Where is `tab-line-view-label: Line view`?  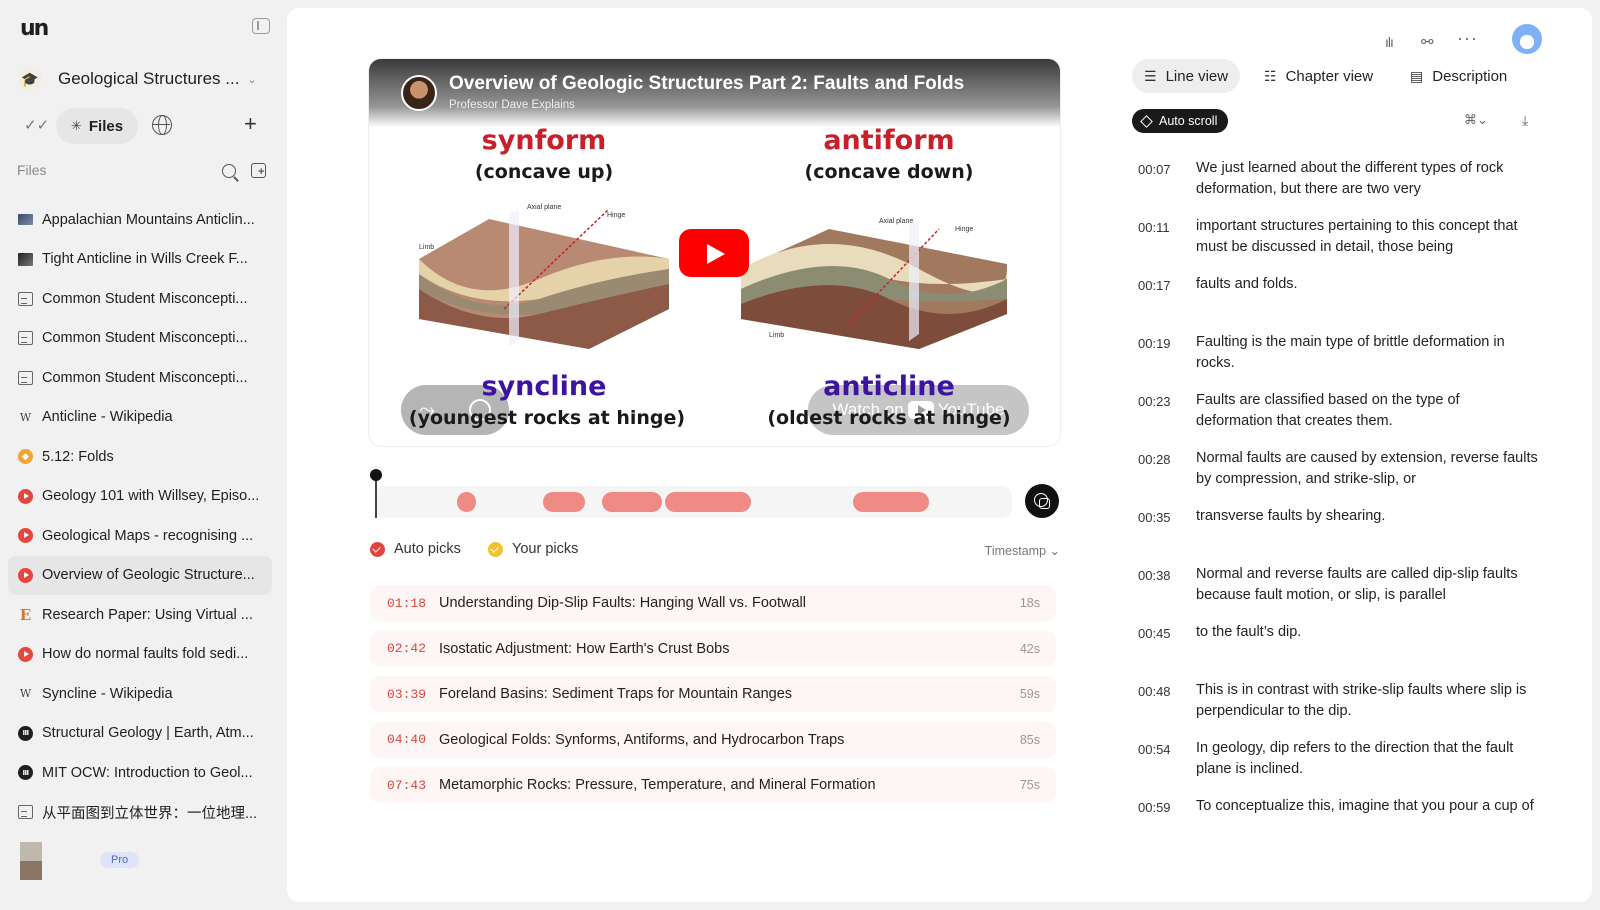
tab-line-view-label: Line view is located at coordinates (1197, 76).